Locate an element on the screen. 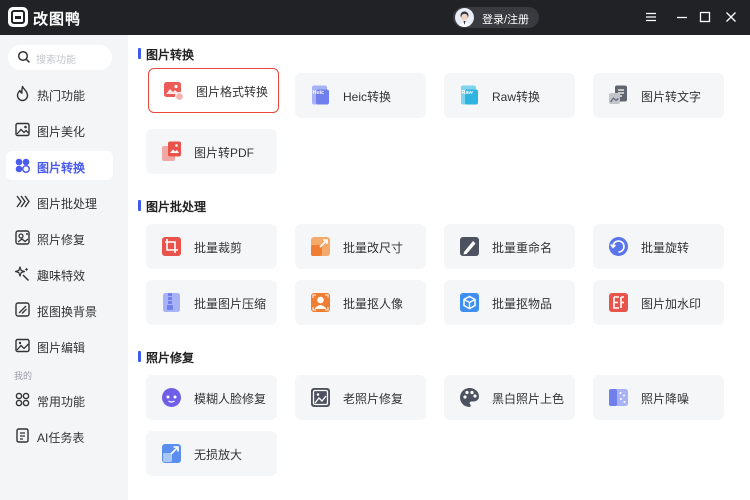 The height and width of the screenshot is (500, 750). sidebar-item-cutout: 抠图换背景 is located at coordinates (59, 309).